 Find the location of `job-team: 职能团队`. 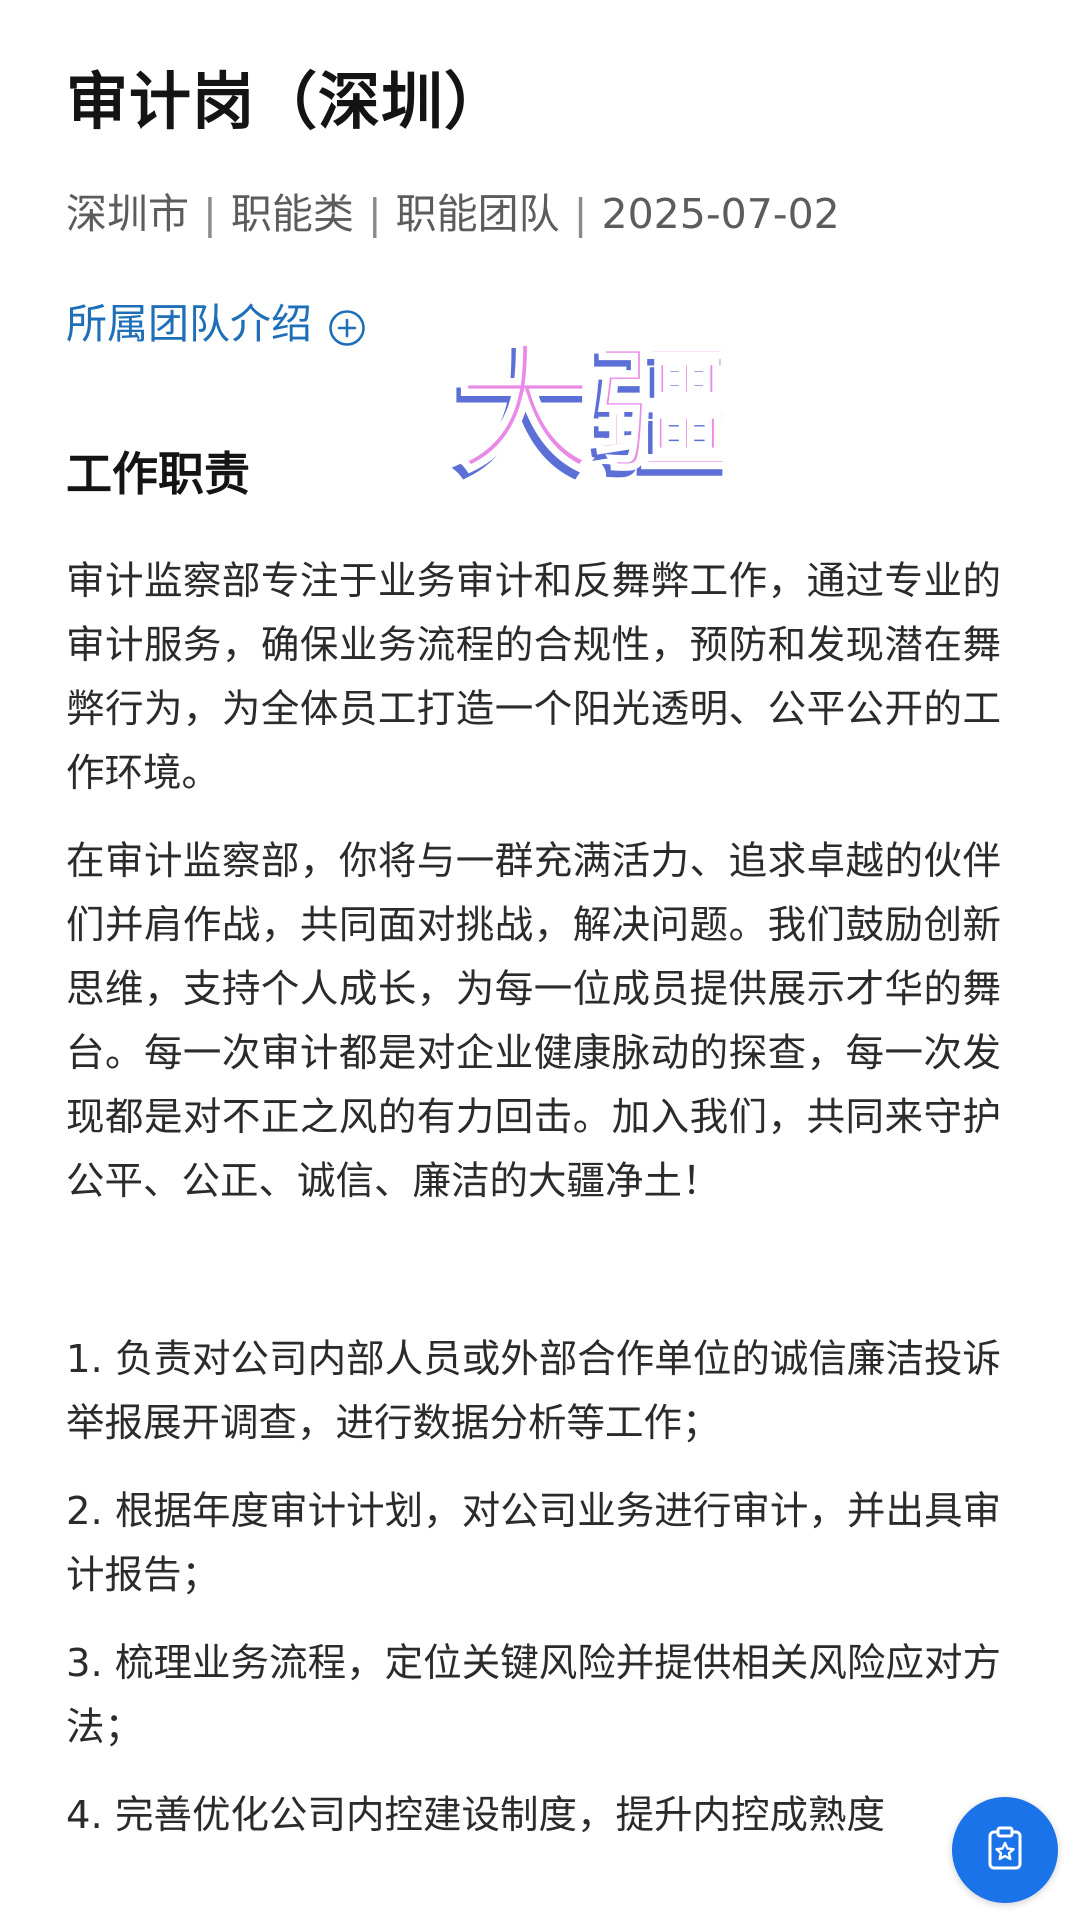

job-team: 职能团队 is located at coordinates (477, 214).